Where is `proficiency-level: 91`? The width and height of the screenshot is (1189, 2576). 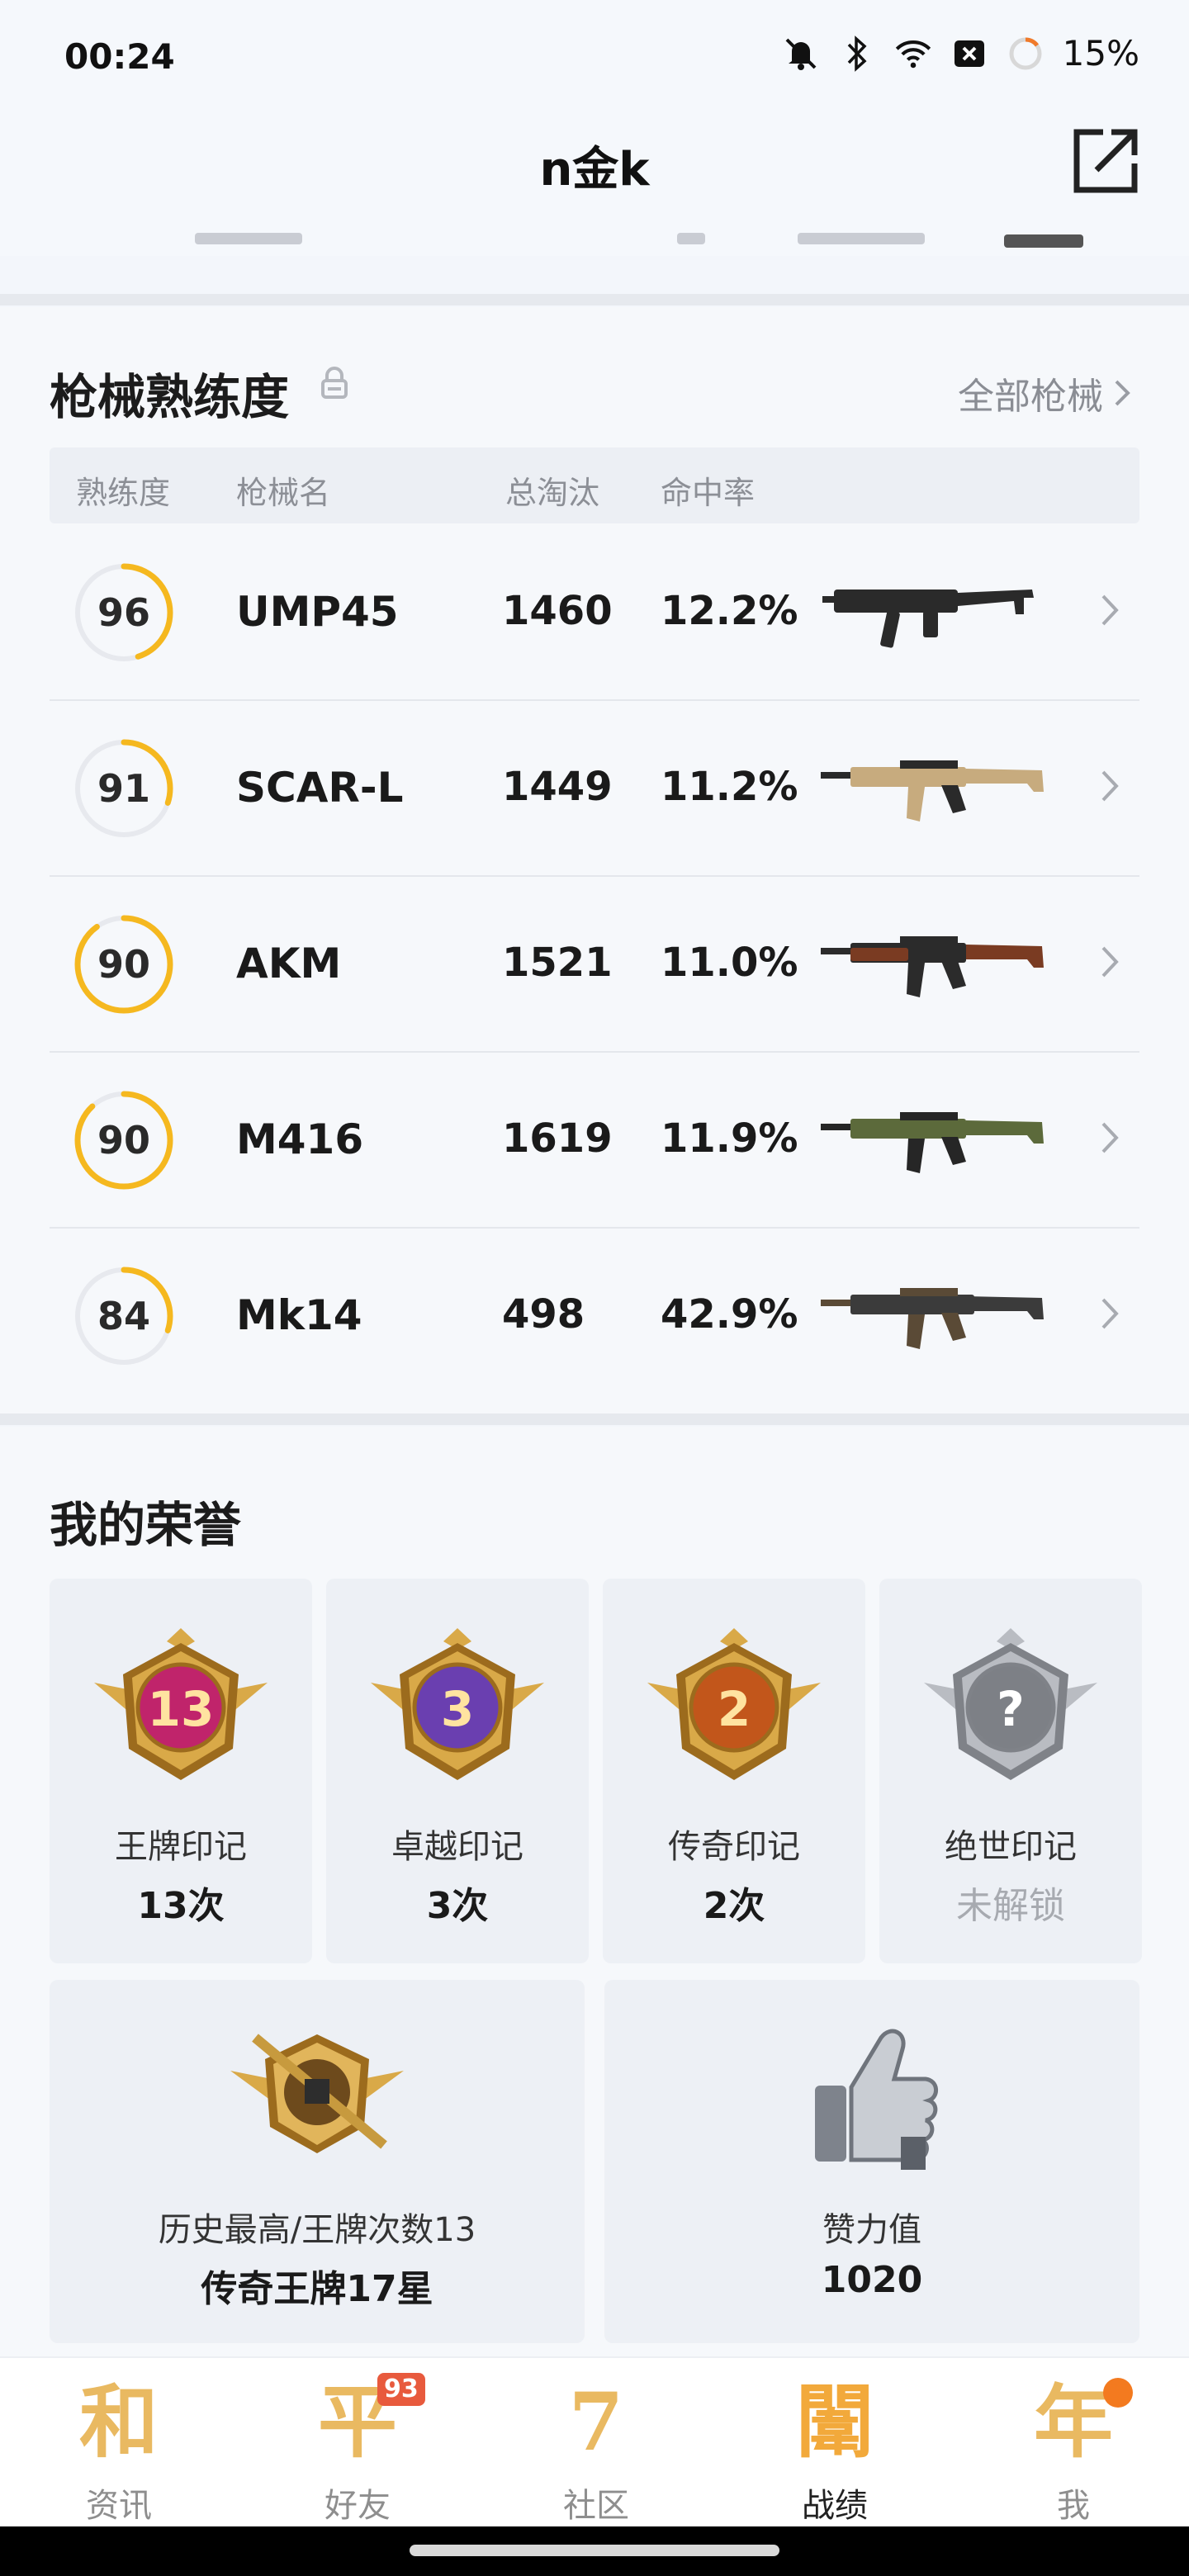
proficiency-level: 91 is located at coordinates (123, 788).